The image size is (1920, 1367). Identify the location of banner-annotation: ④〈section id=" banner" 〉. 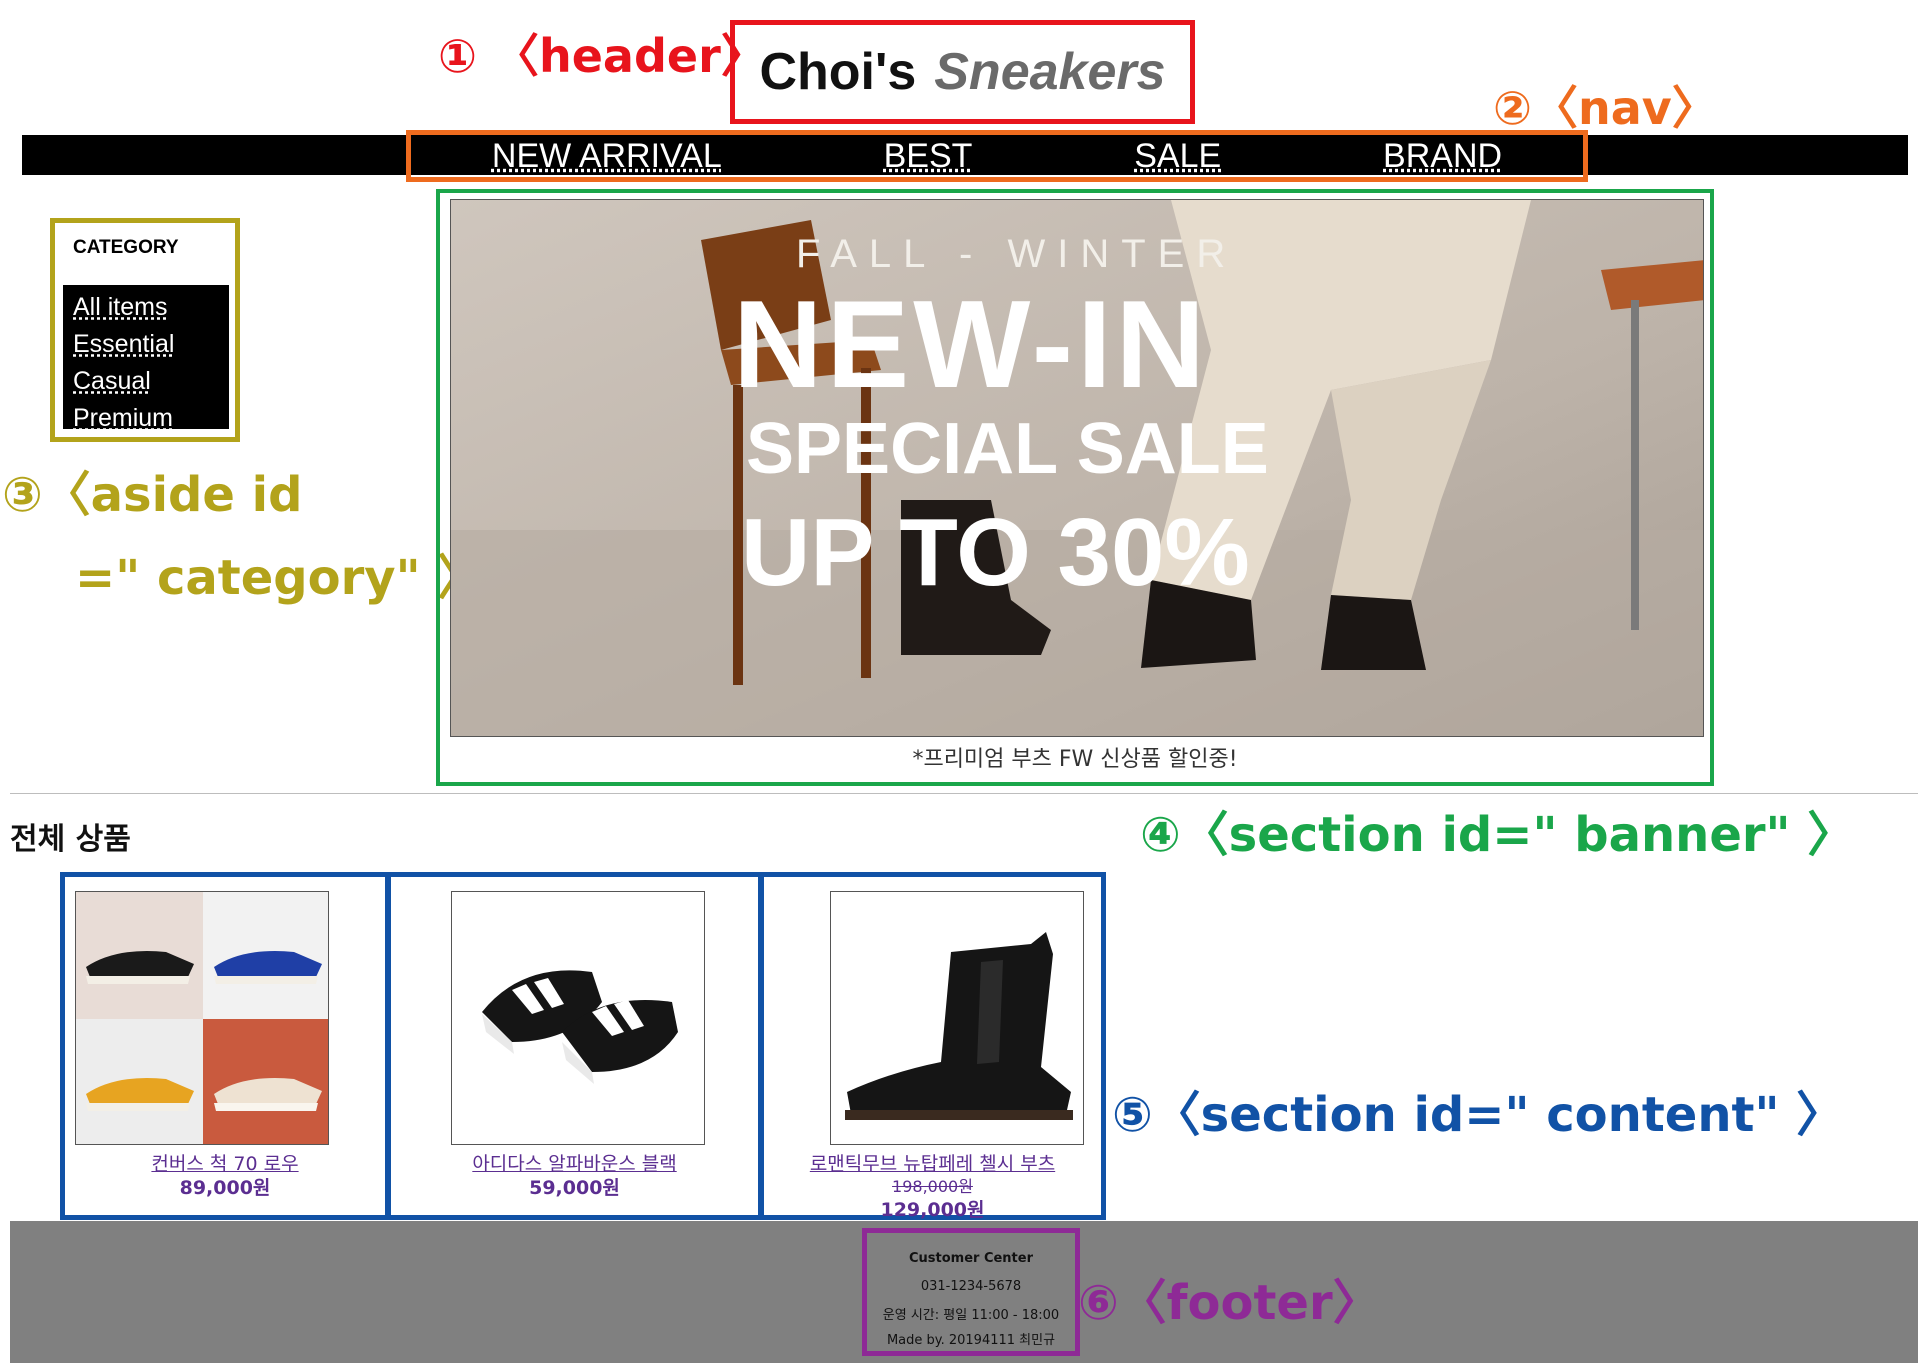
(1498, 835).